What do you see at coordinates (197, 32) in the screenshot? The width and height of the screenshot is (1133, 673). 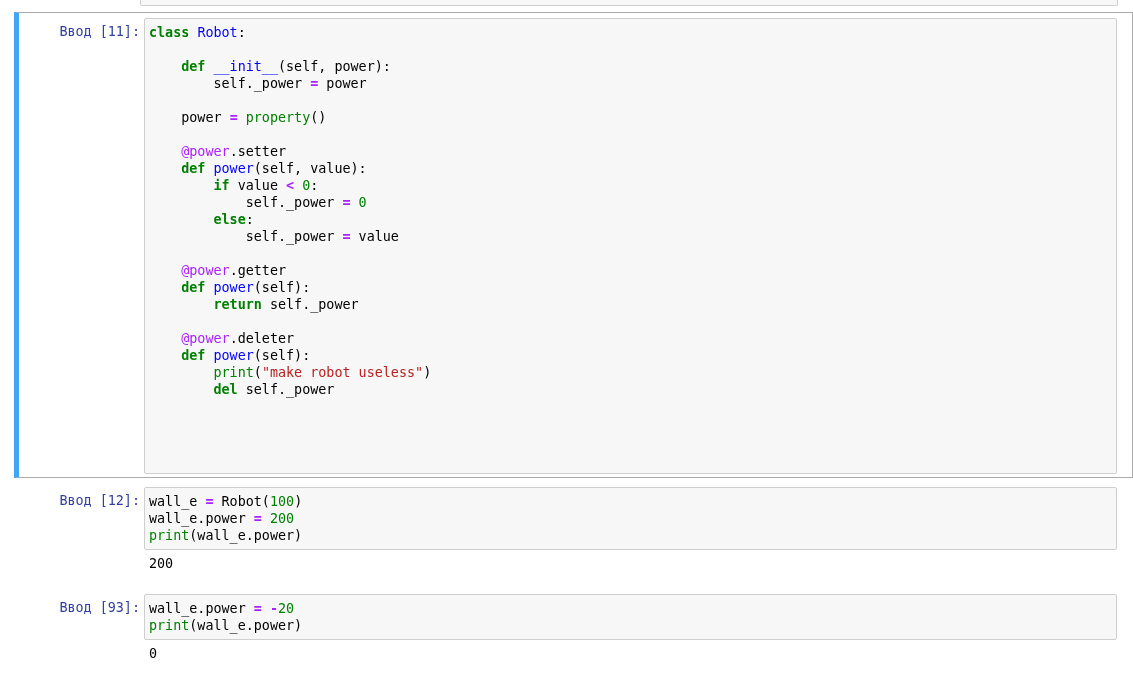 I see `code-line: class Robot:` at bounding box center [197, 32].